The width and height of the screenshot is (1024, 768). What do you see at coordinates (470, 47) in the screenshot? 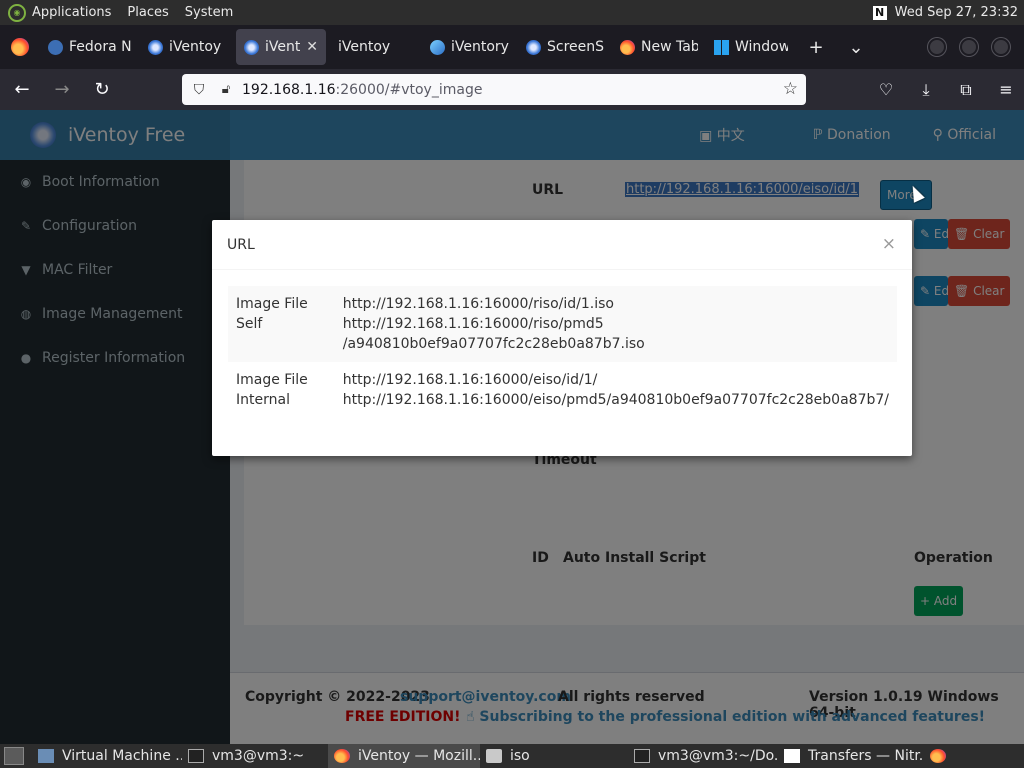
I see `tab-iventory: iVentory` at bounding box center [470, 47].